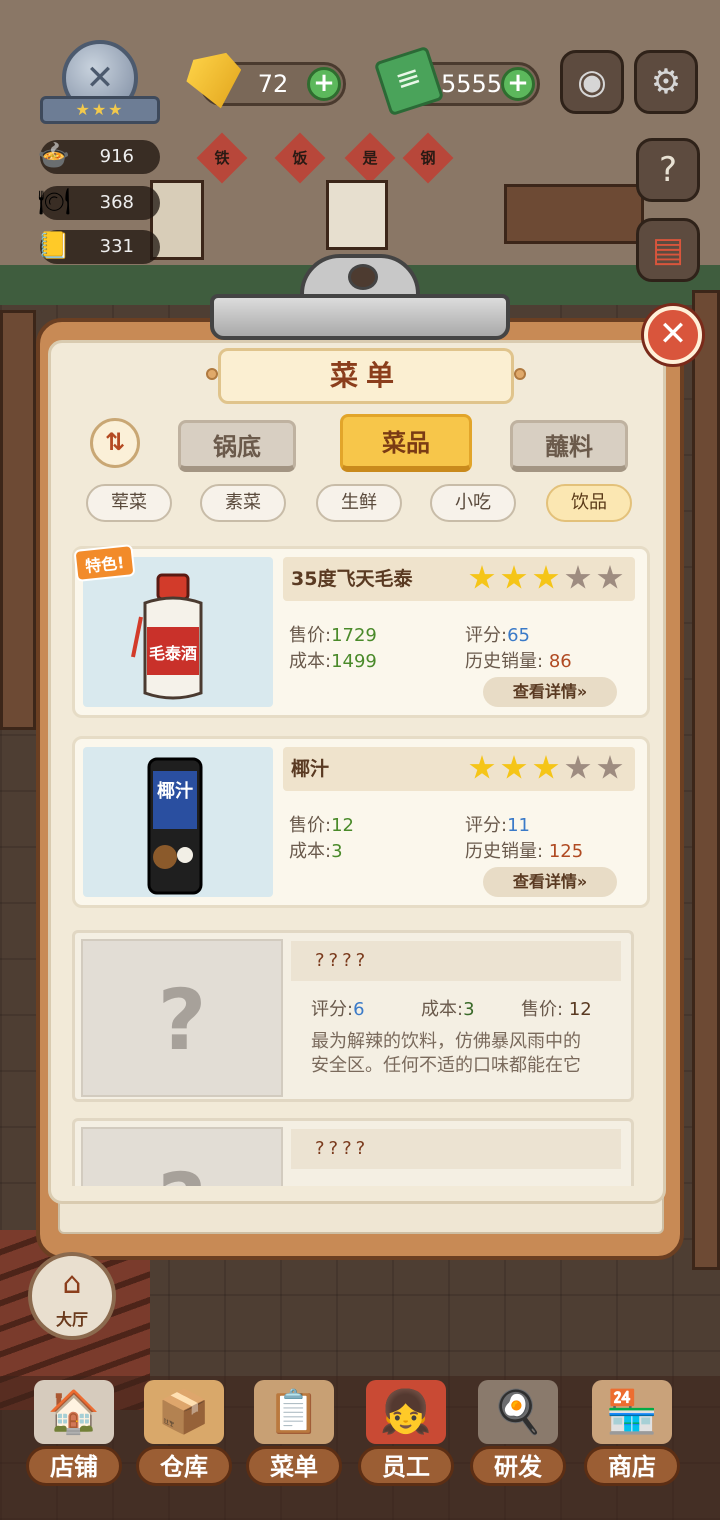  What do you see at coordinates (366, 376) in the screenshot?
I see `menu-title-banner: 菜单` at bounding box center [366, 376].